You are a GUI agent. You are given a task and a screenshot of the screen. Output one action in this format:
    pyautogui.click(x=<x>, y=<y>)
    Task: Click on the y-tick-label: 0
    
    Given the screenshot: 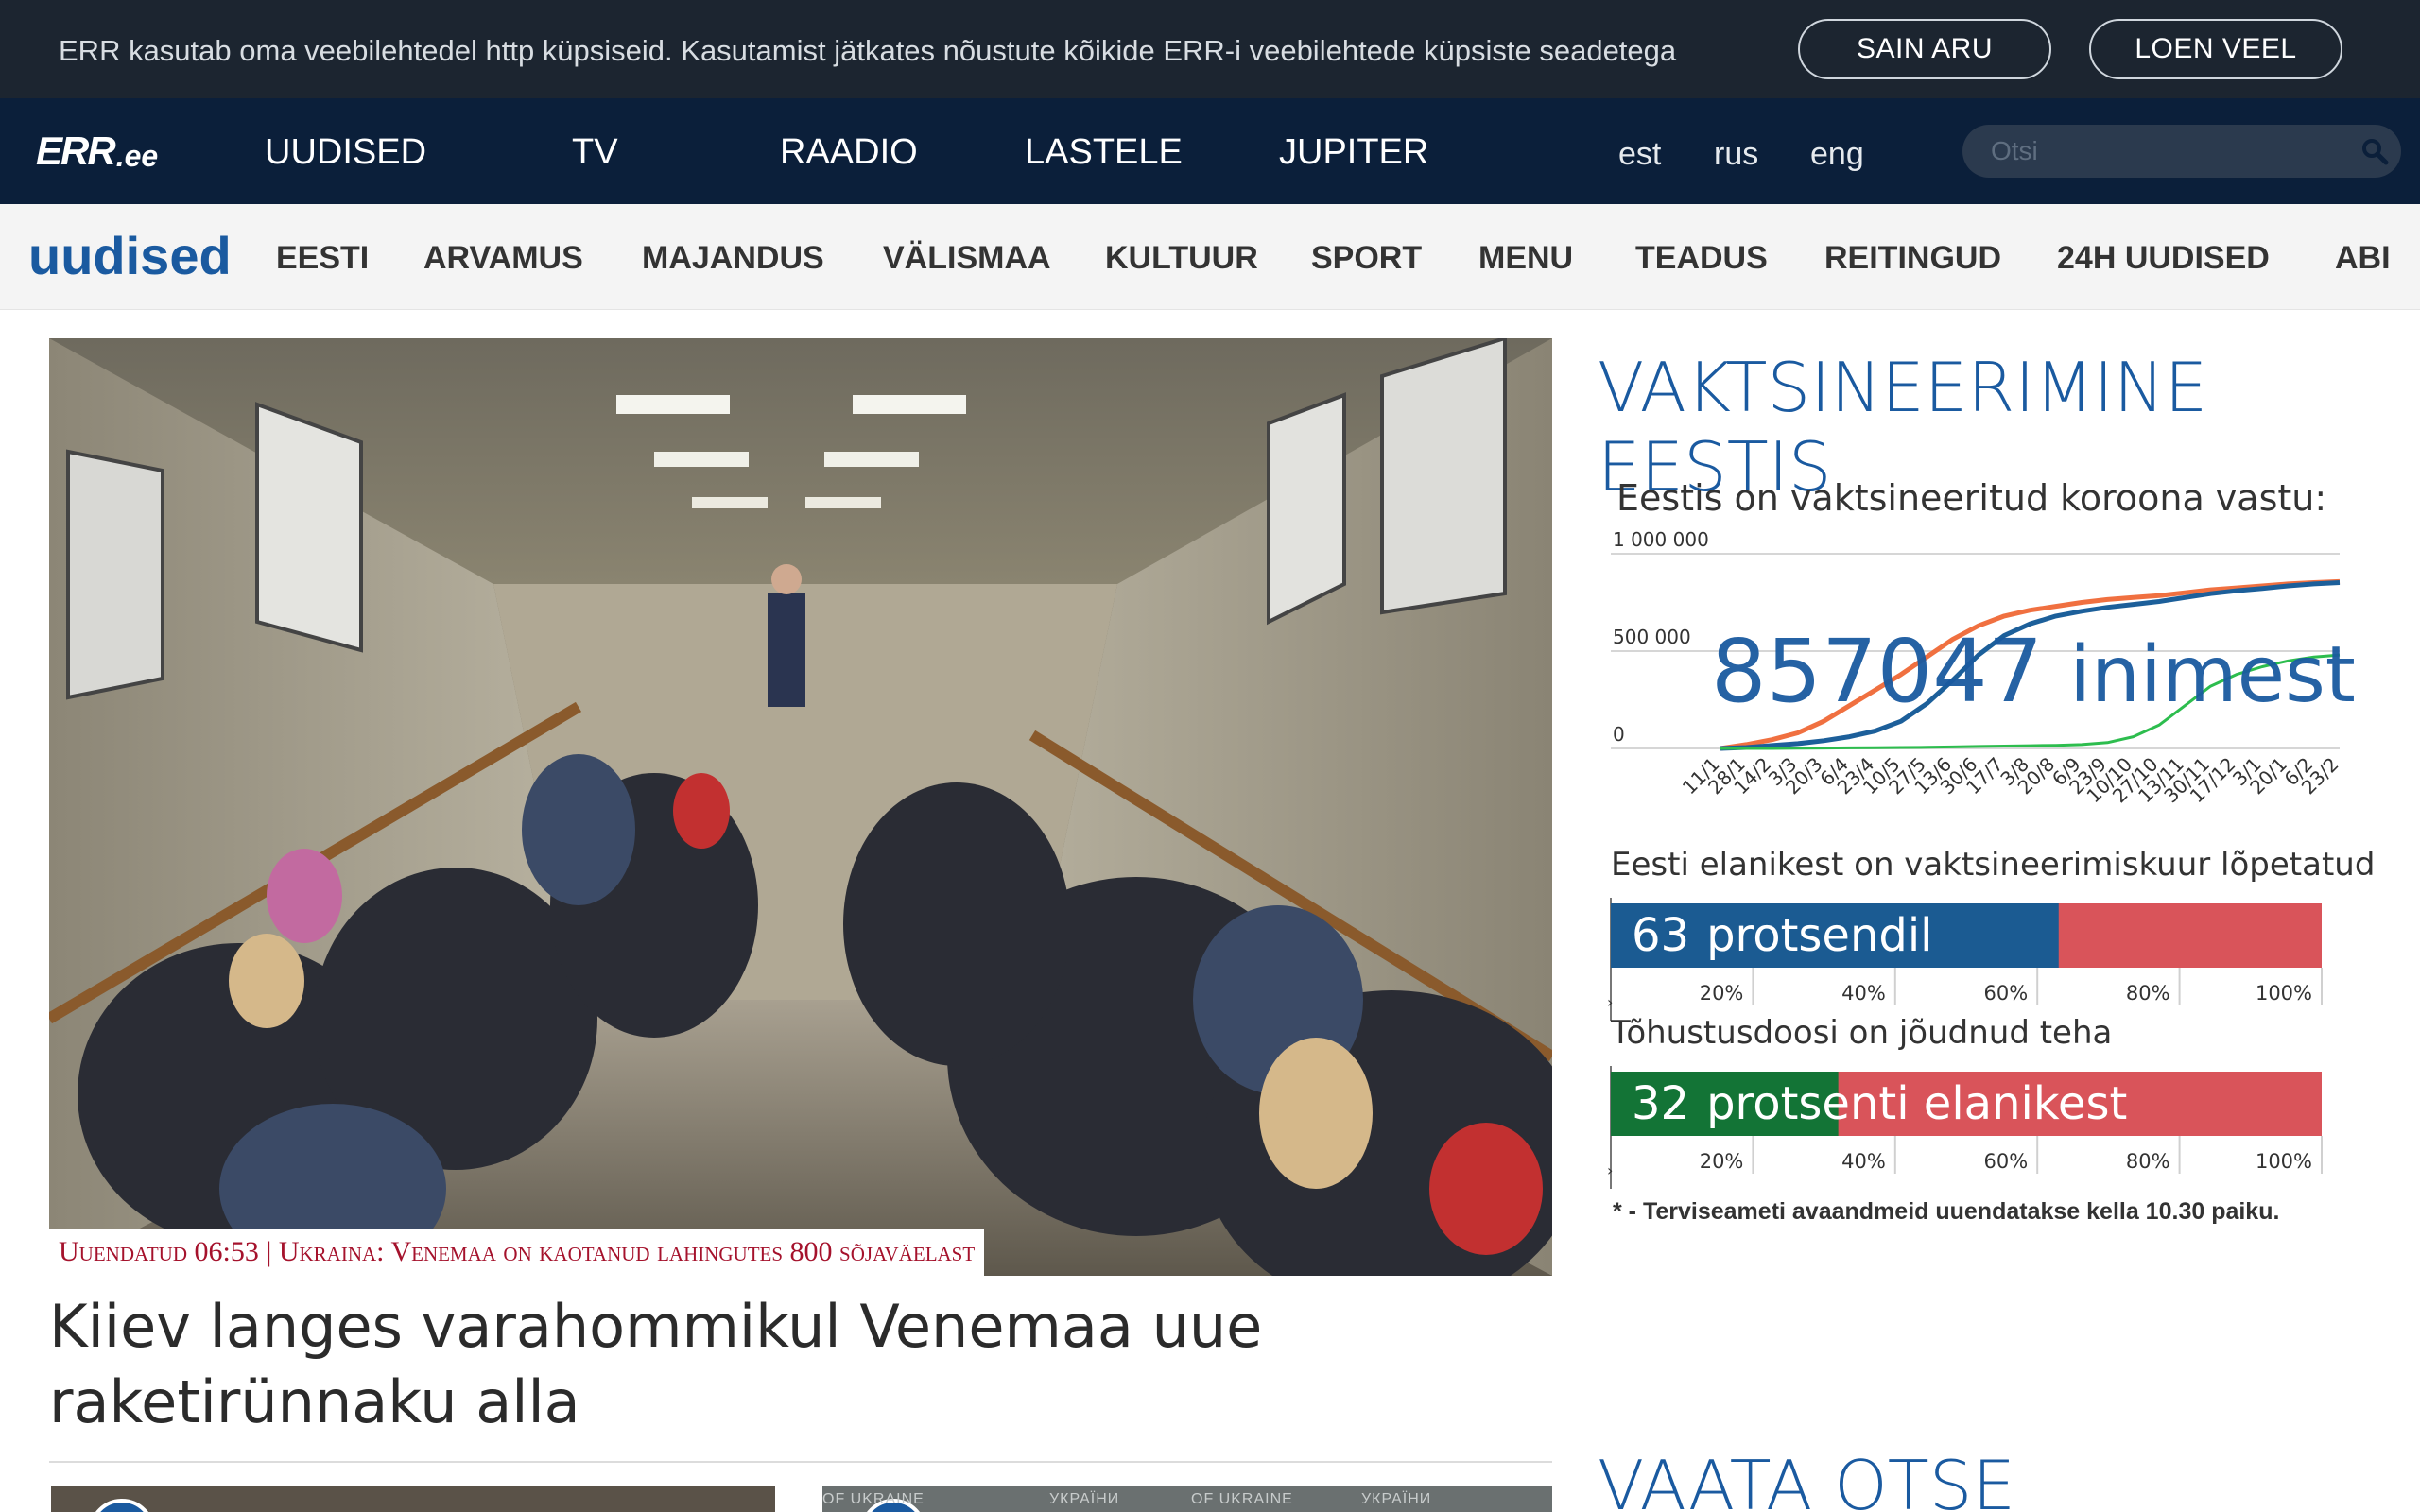 What is the action you would take?
    pyautogui.click(x=1619, y=734)
    